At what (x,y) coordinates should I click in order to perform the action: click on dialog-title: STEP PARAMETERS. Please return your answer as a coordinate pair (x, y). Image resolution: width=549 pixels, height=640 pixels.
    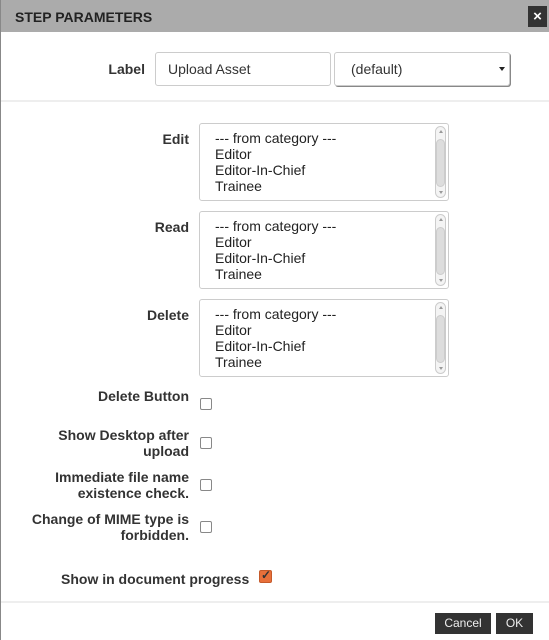
    Looking at the image, I should click on (84, 17).